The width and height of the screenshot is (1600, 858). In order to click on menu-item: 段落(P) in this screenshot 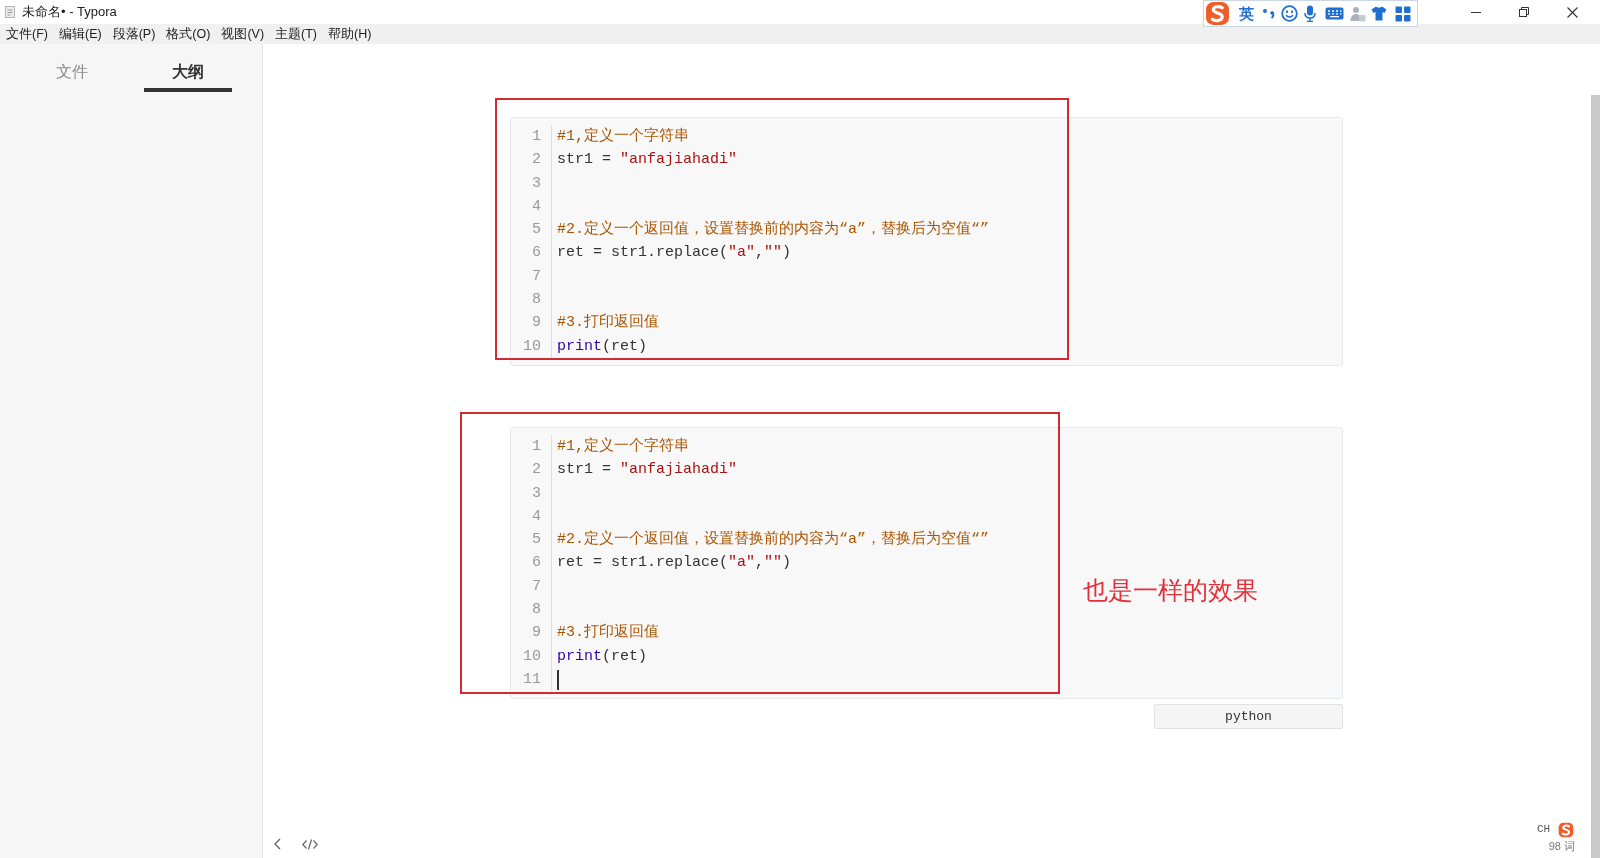, I will do `click(134, 34)`.